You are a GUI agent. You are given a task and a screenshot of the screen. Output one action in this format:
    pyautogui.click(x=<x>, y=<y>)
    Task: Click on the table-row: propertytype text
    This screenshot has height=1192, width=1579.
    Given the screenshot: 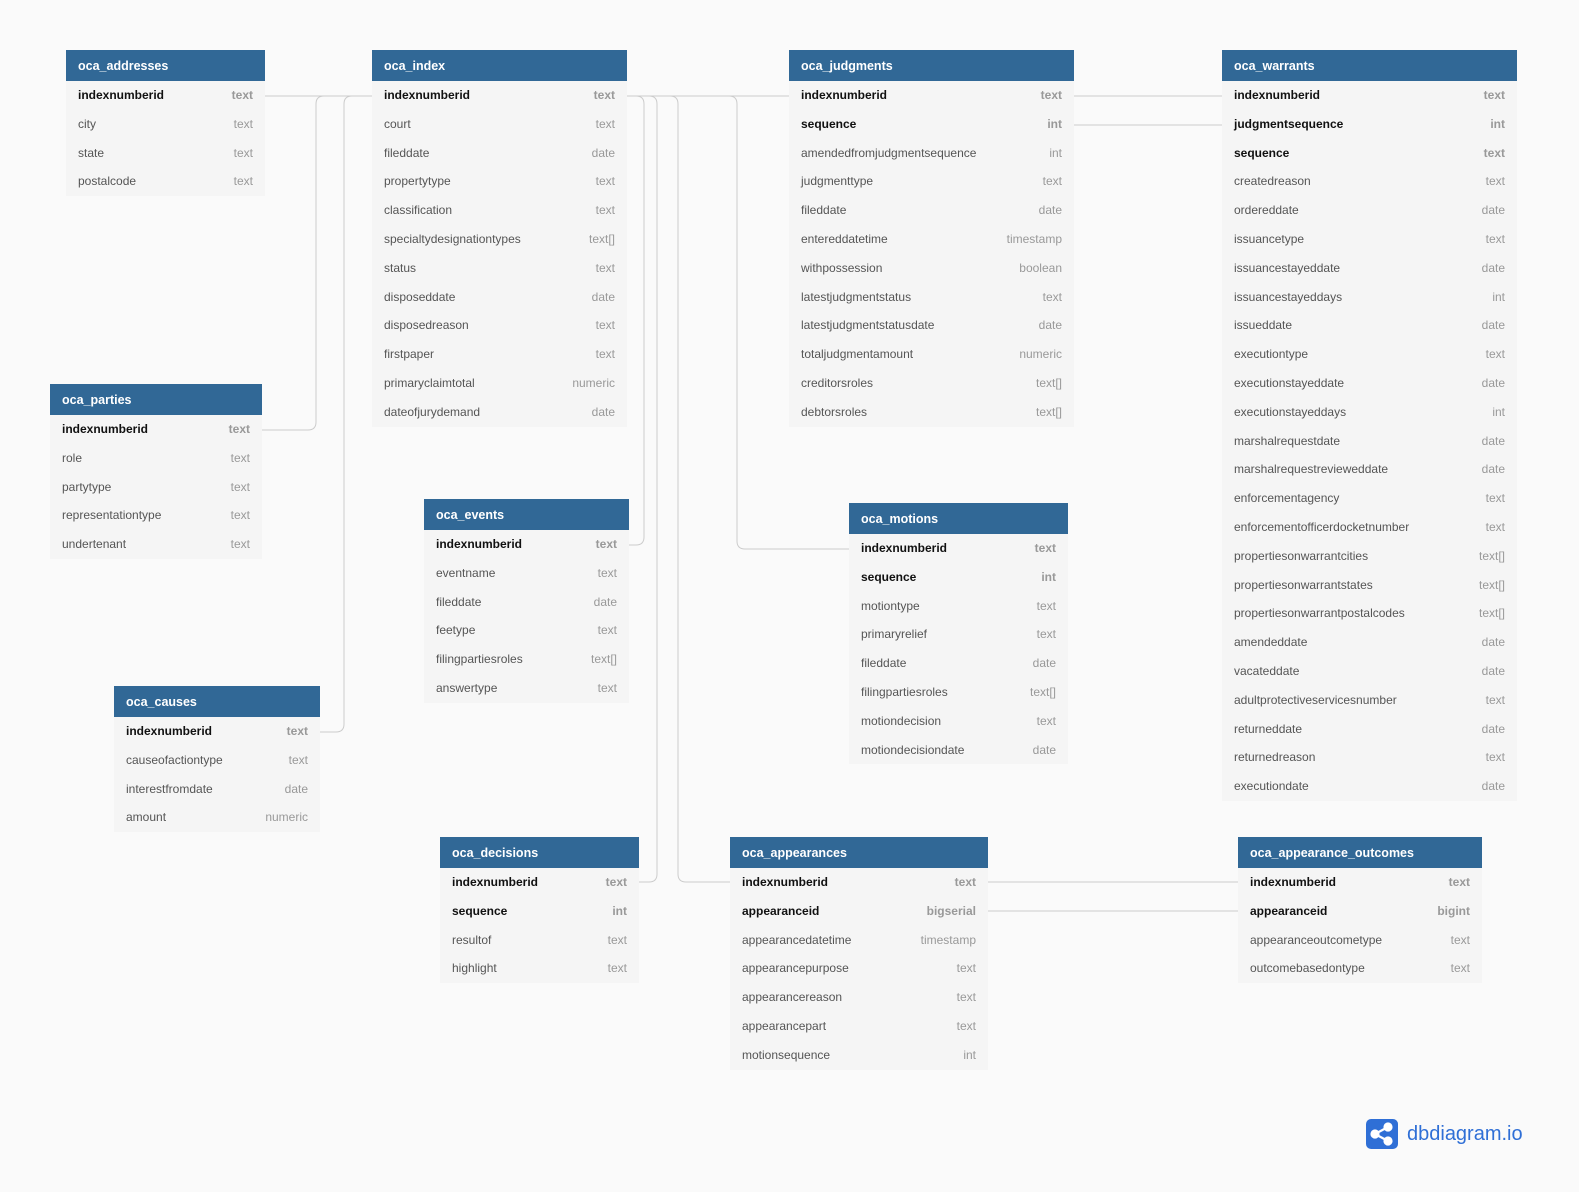 What is the action you would take?
    pyautogui.click(x=499, y=181)
    